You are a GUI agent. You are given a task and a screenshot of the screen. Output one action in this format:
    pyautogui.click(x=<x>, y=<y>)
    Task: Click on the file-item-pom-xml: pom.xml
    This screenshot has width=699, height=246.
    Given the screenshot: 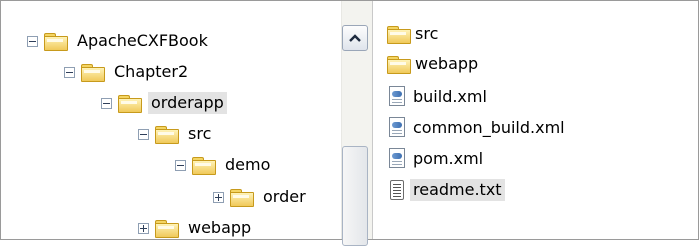 What is the action you would take?
    pyautogui.click(x=436, y=159)
    